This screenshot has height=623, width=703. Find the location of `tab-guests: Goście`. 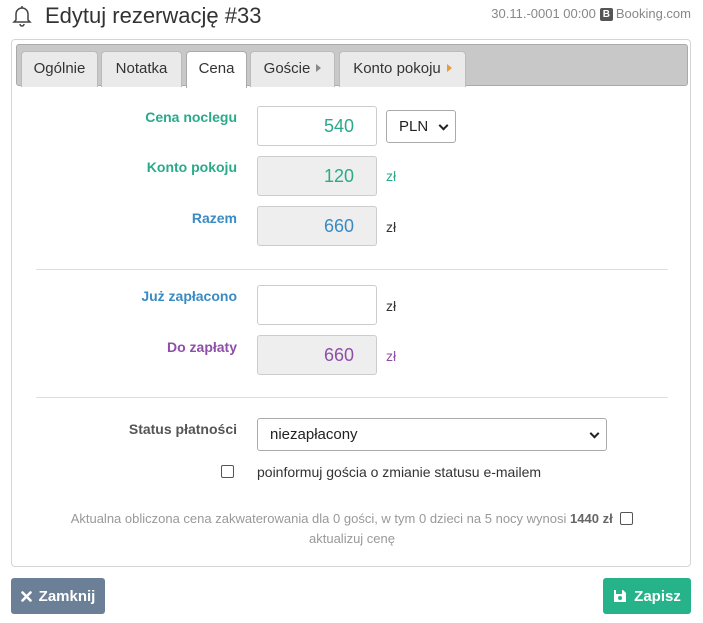

tab-guests: Goście is located at coordinates (292, 69).